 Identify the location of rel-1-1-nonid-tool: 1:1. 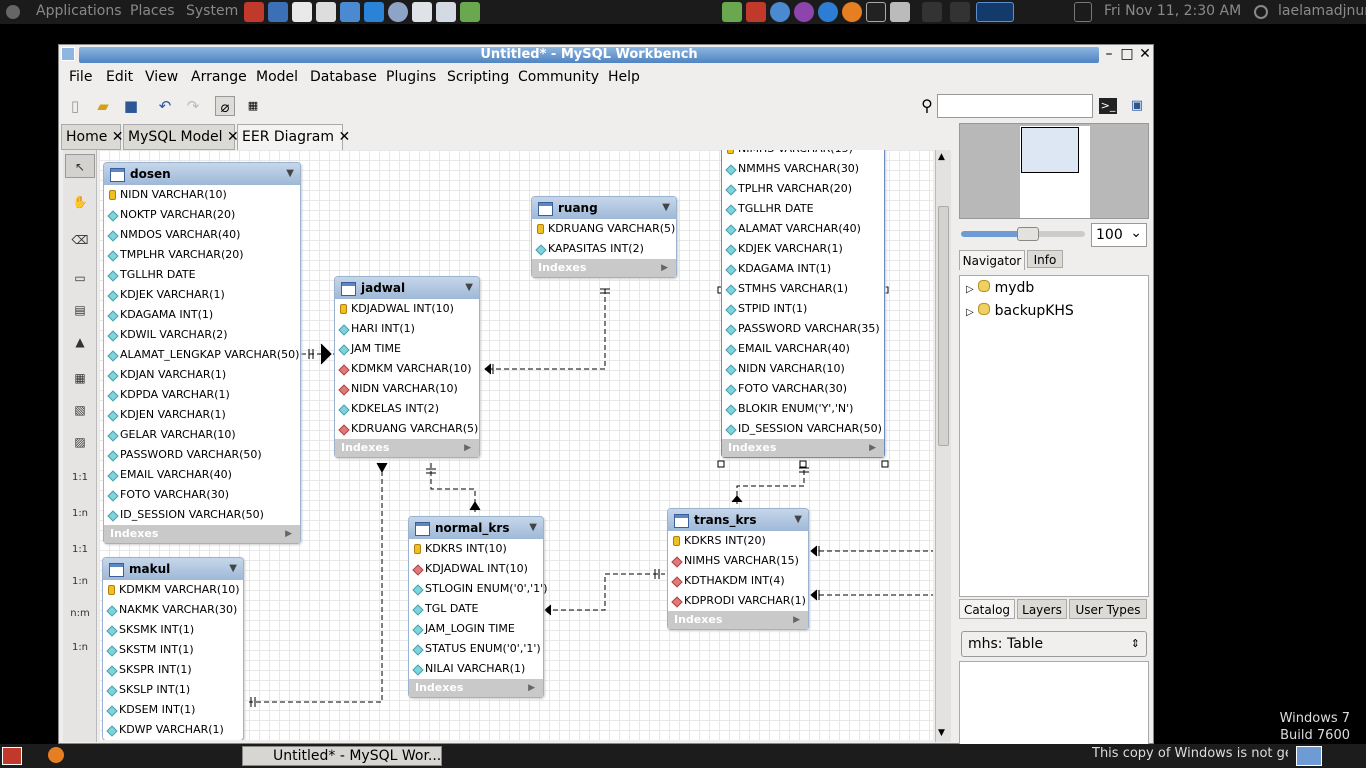
(80, 550).